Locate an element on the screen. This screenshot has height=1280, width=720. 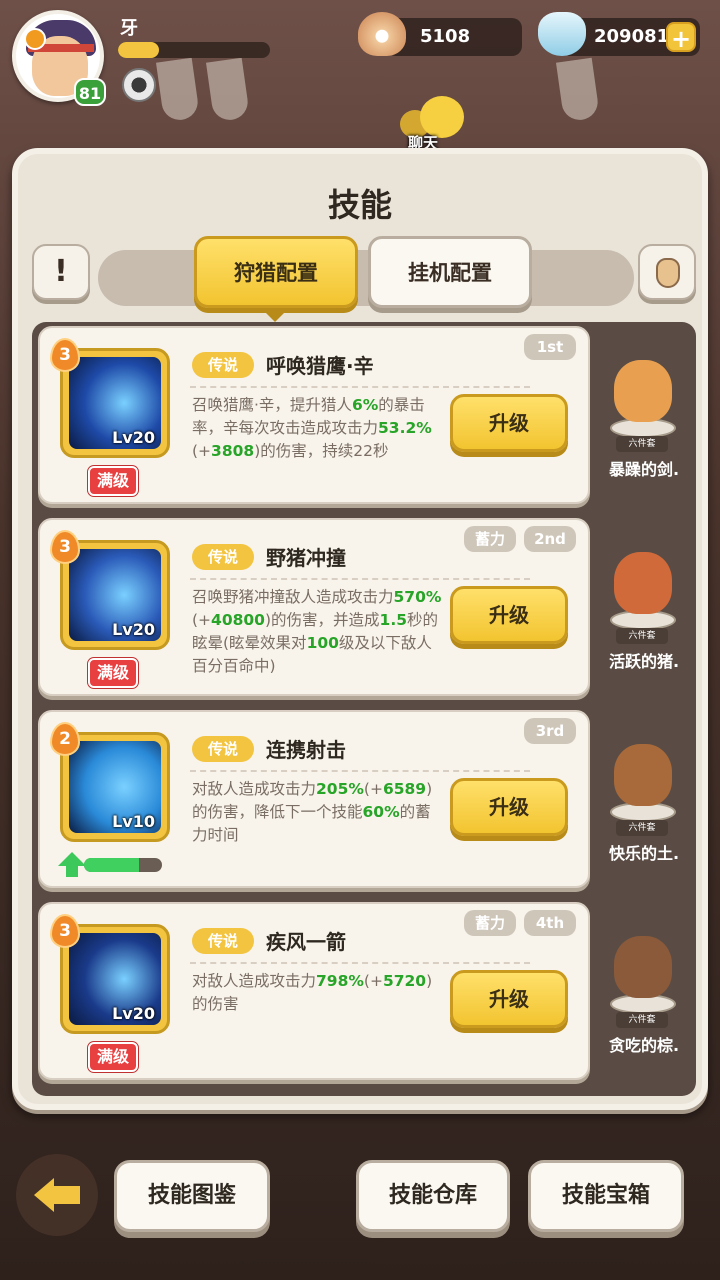
skill-name: 野猪冲撞 is located at coordinates (306, 558).